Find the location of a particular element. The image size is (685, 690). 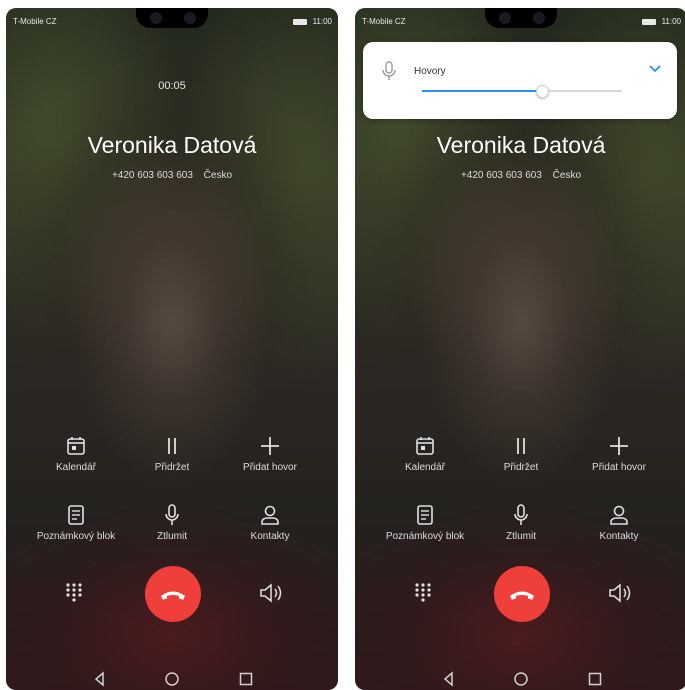

volume-popup: Hovory is located at coordinates (520, 80).